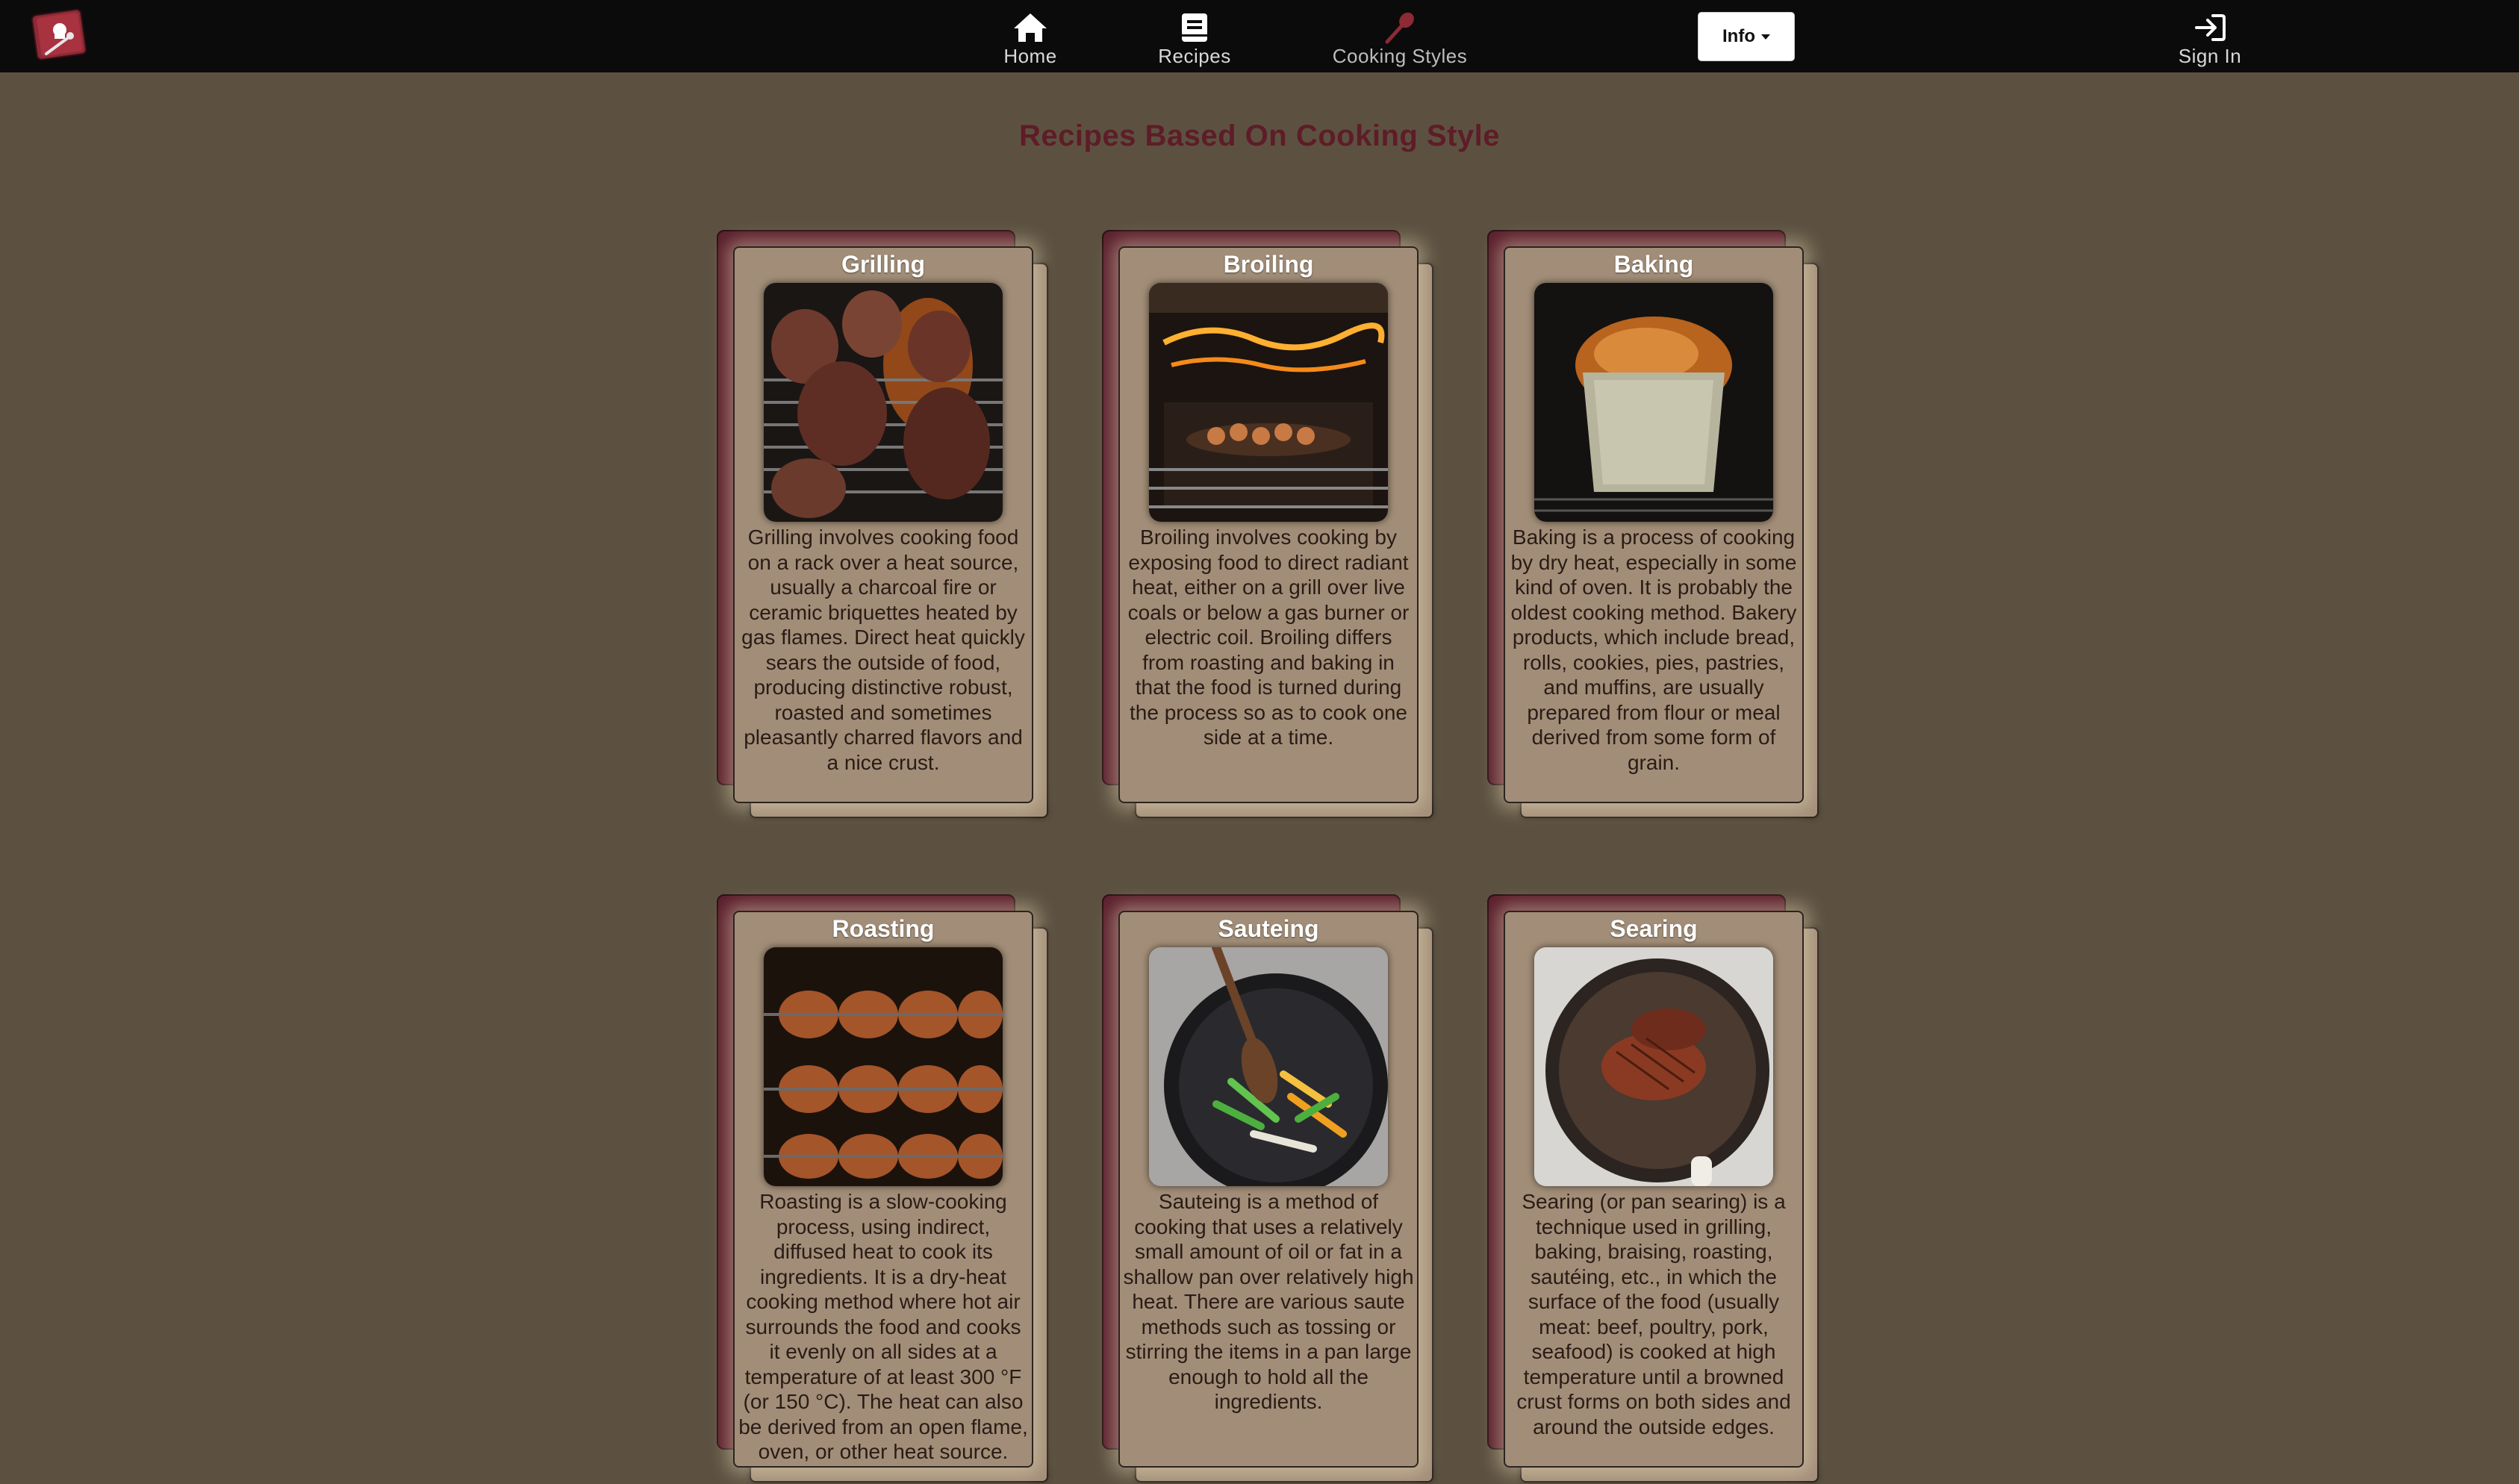  Describe the element at coordinates (884, 402) in the screenshot. I see `grilled-meat-image` at that location.